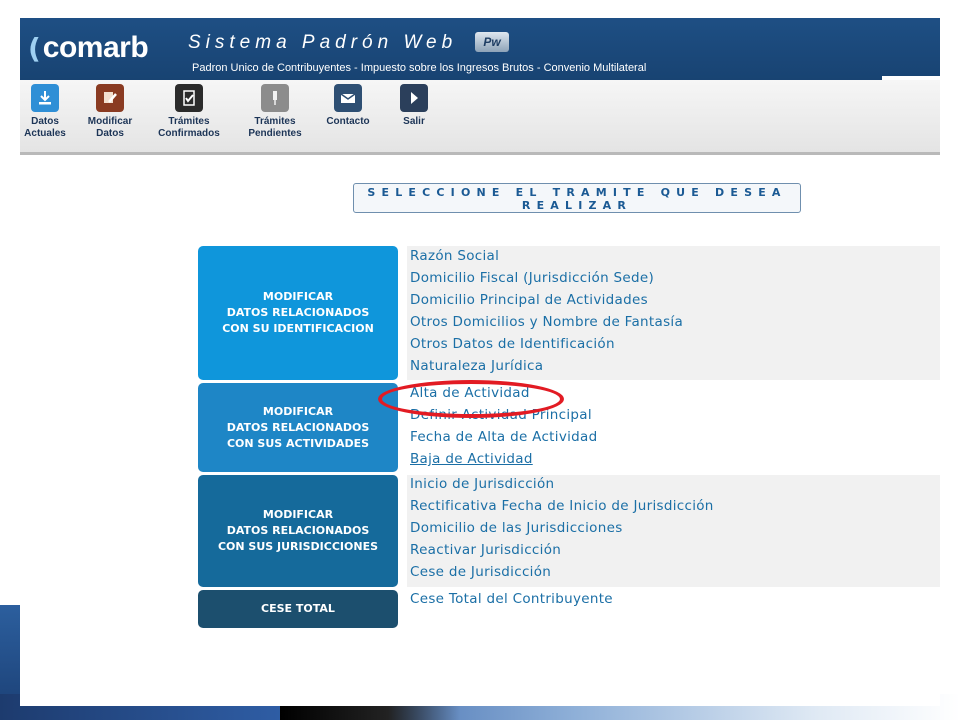 This screenshot has width=960, height=720. I want to click on logo-text: comarb, so click(95, 47).